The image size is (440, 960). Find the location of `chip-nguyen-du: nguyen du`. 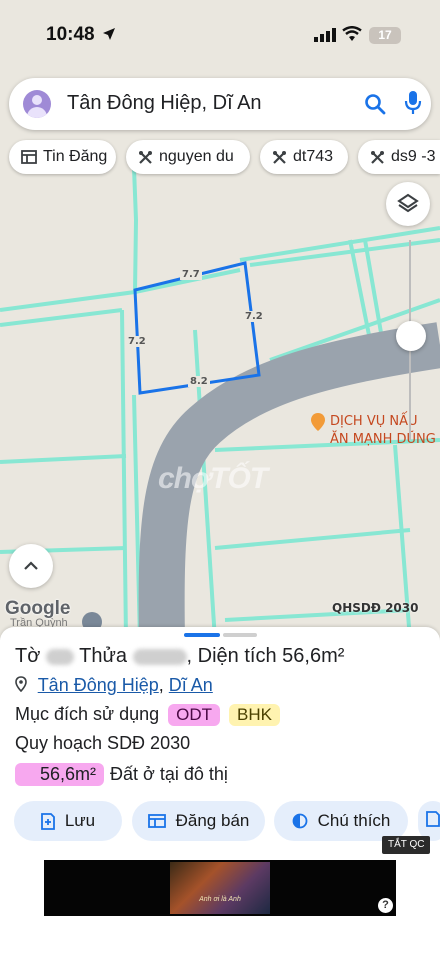

chip-nguyen-du: nguyen du is located at coordinates (188, 157).